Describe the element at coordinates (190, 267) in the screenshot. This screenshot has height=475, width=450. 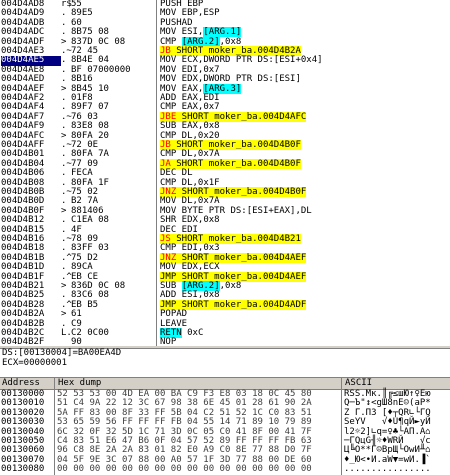
I see `instruction-token: MOV EDX,ECX` at that location.